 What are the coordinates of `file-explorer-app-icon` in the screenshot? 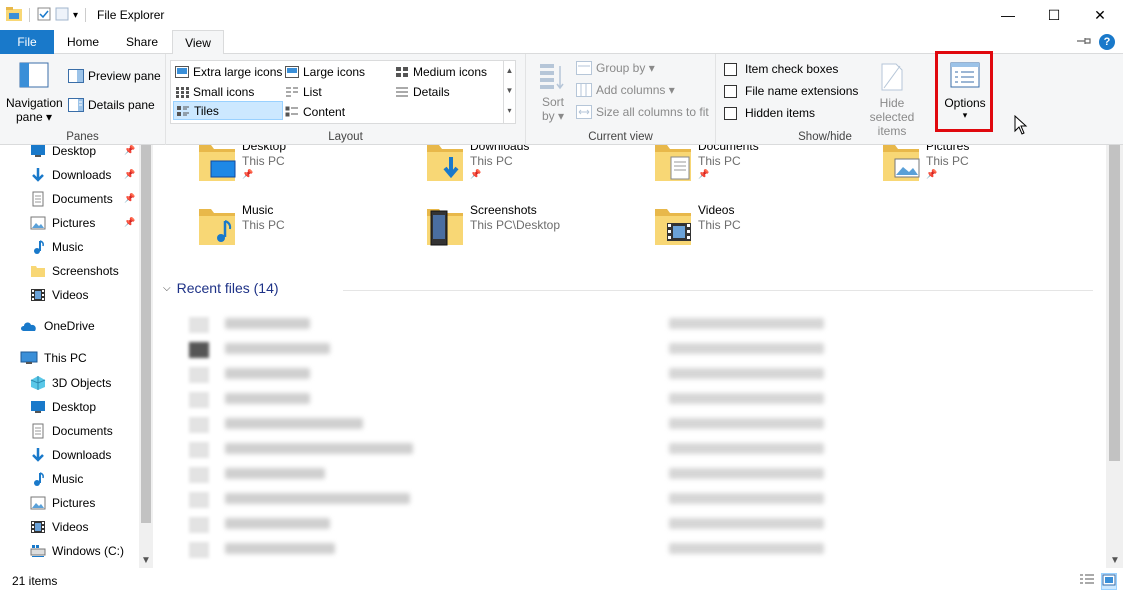 It's located at (14, 15).